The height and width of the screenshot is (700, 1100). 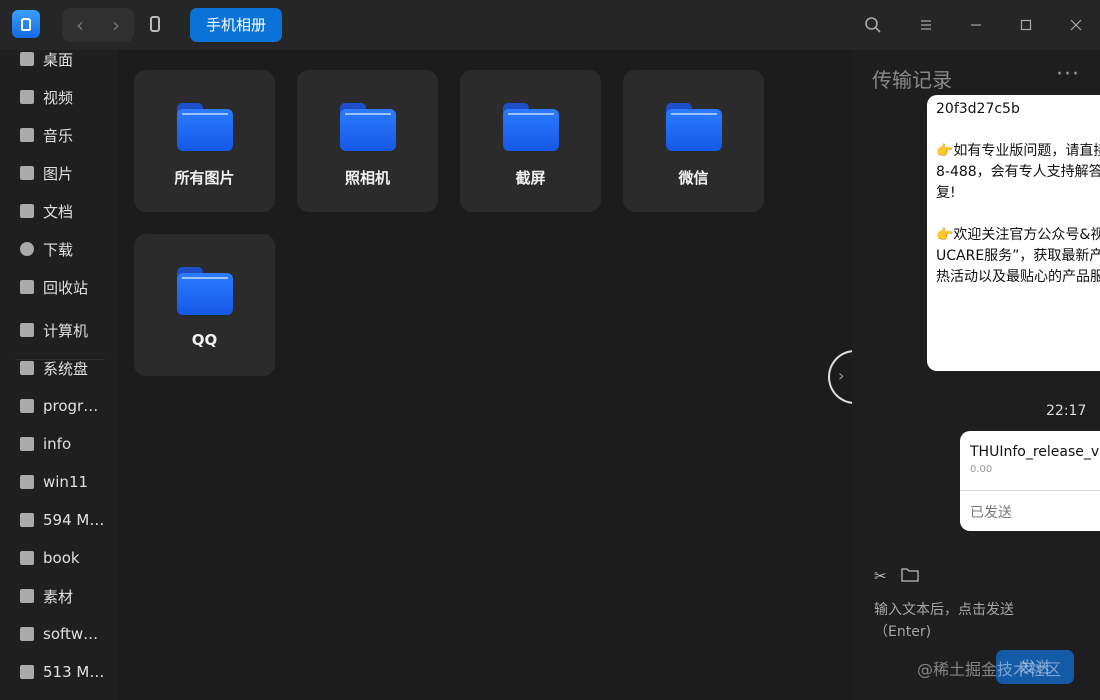 I want to click on sidebar-item-downloads: 下载, so click(x=59, y=249).